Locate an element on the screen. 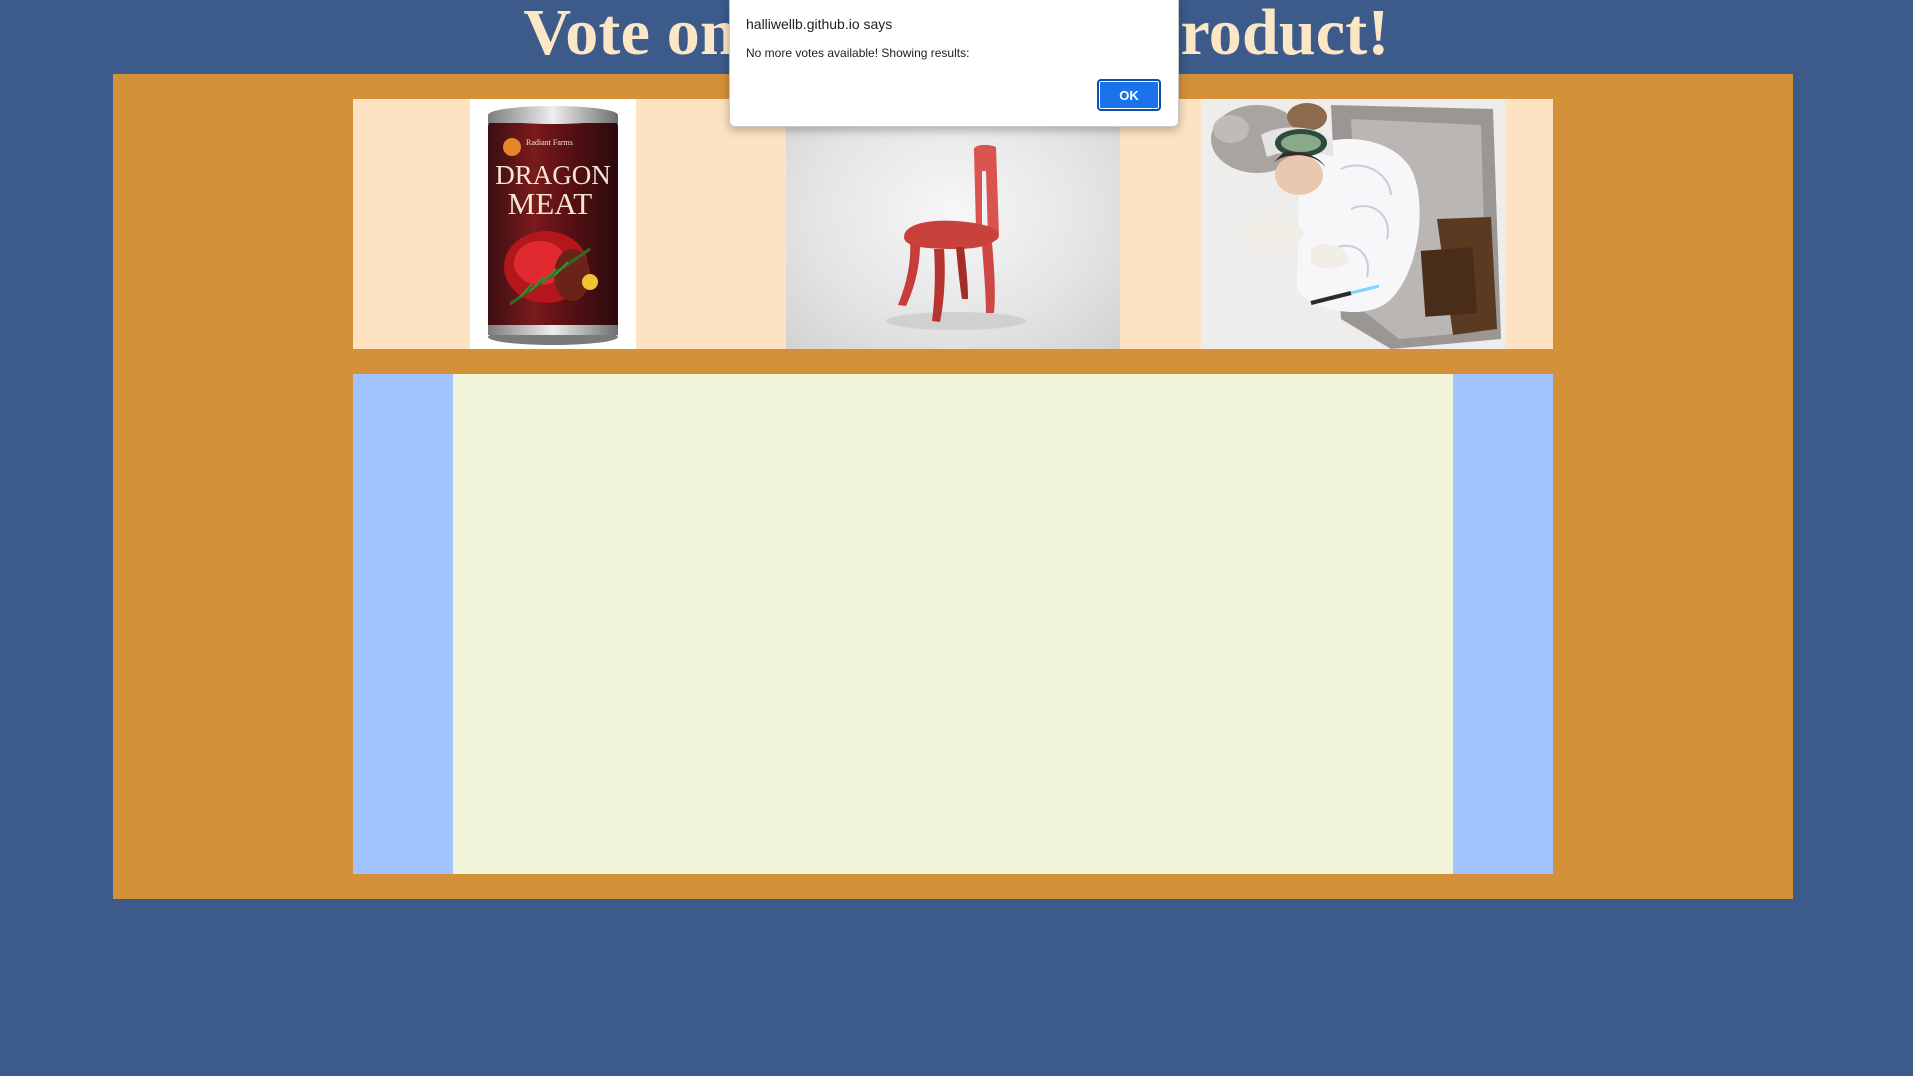 The width and height of the screenshot is (1913, 1076). product-image-tauntaun-sleeping-bag is located at coordinates (1353, 224).